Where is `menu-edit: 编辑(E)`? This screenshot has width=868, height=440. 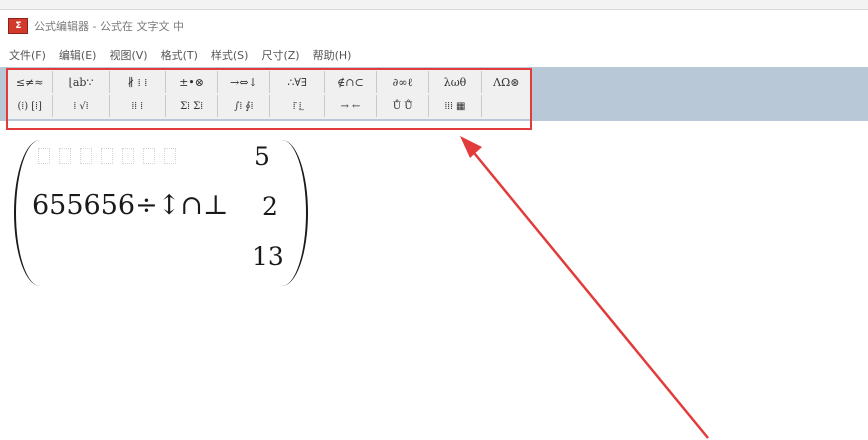 menu-edit: 编辑(E) is located at coordinates (78, 55).